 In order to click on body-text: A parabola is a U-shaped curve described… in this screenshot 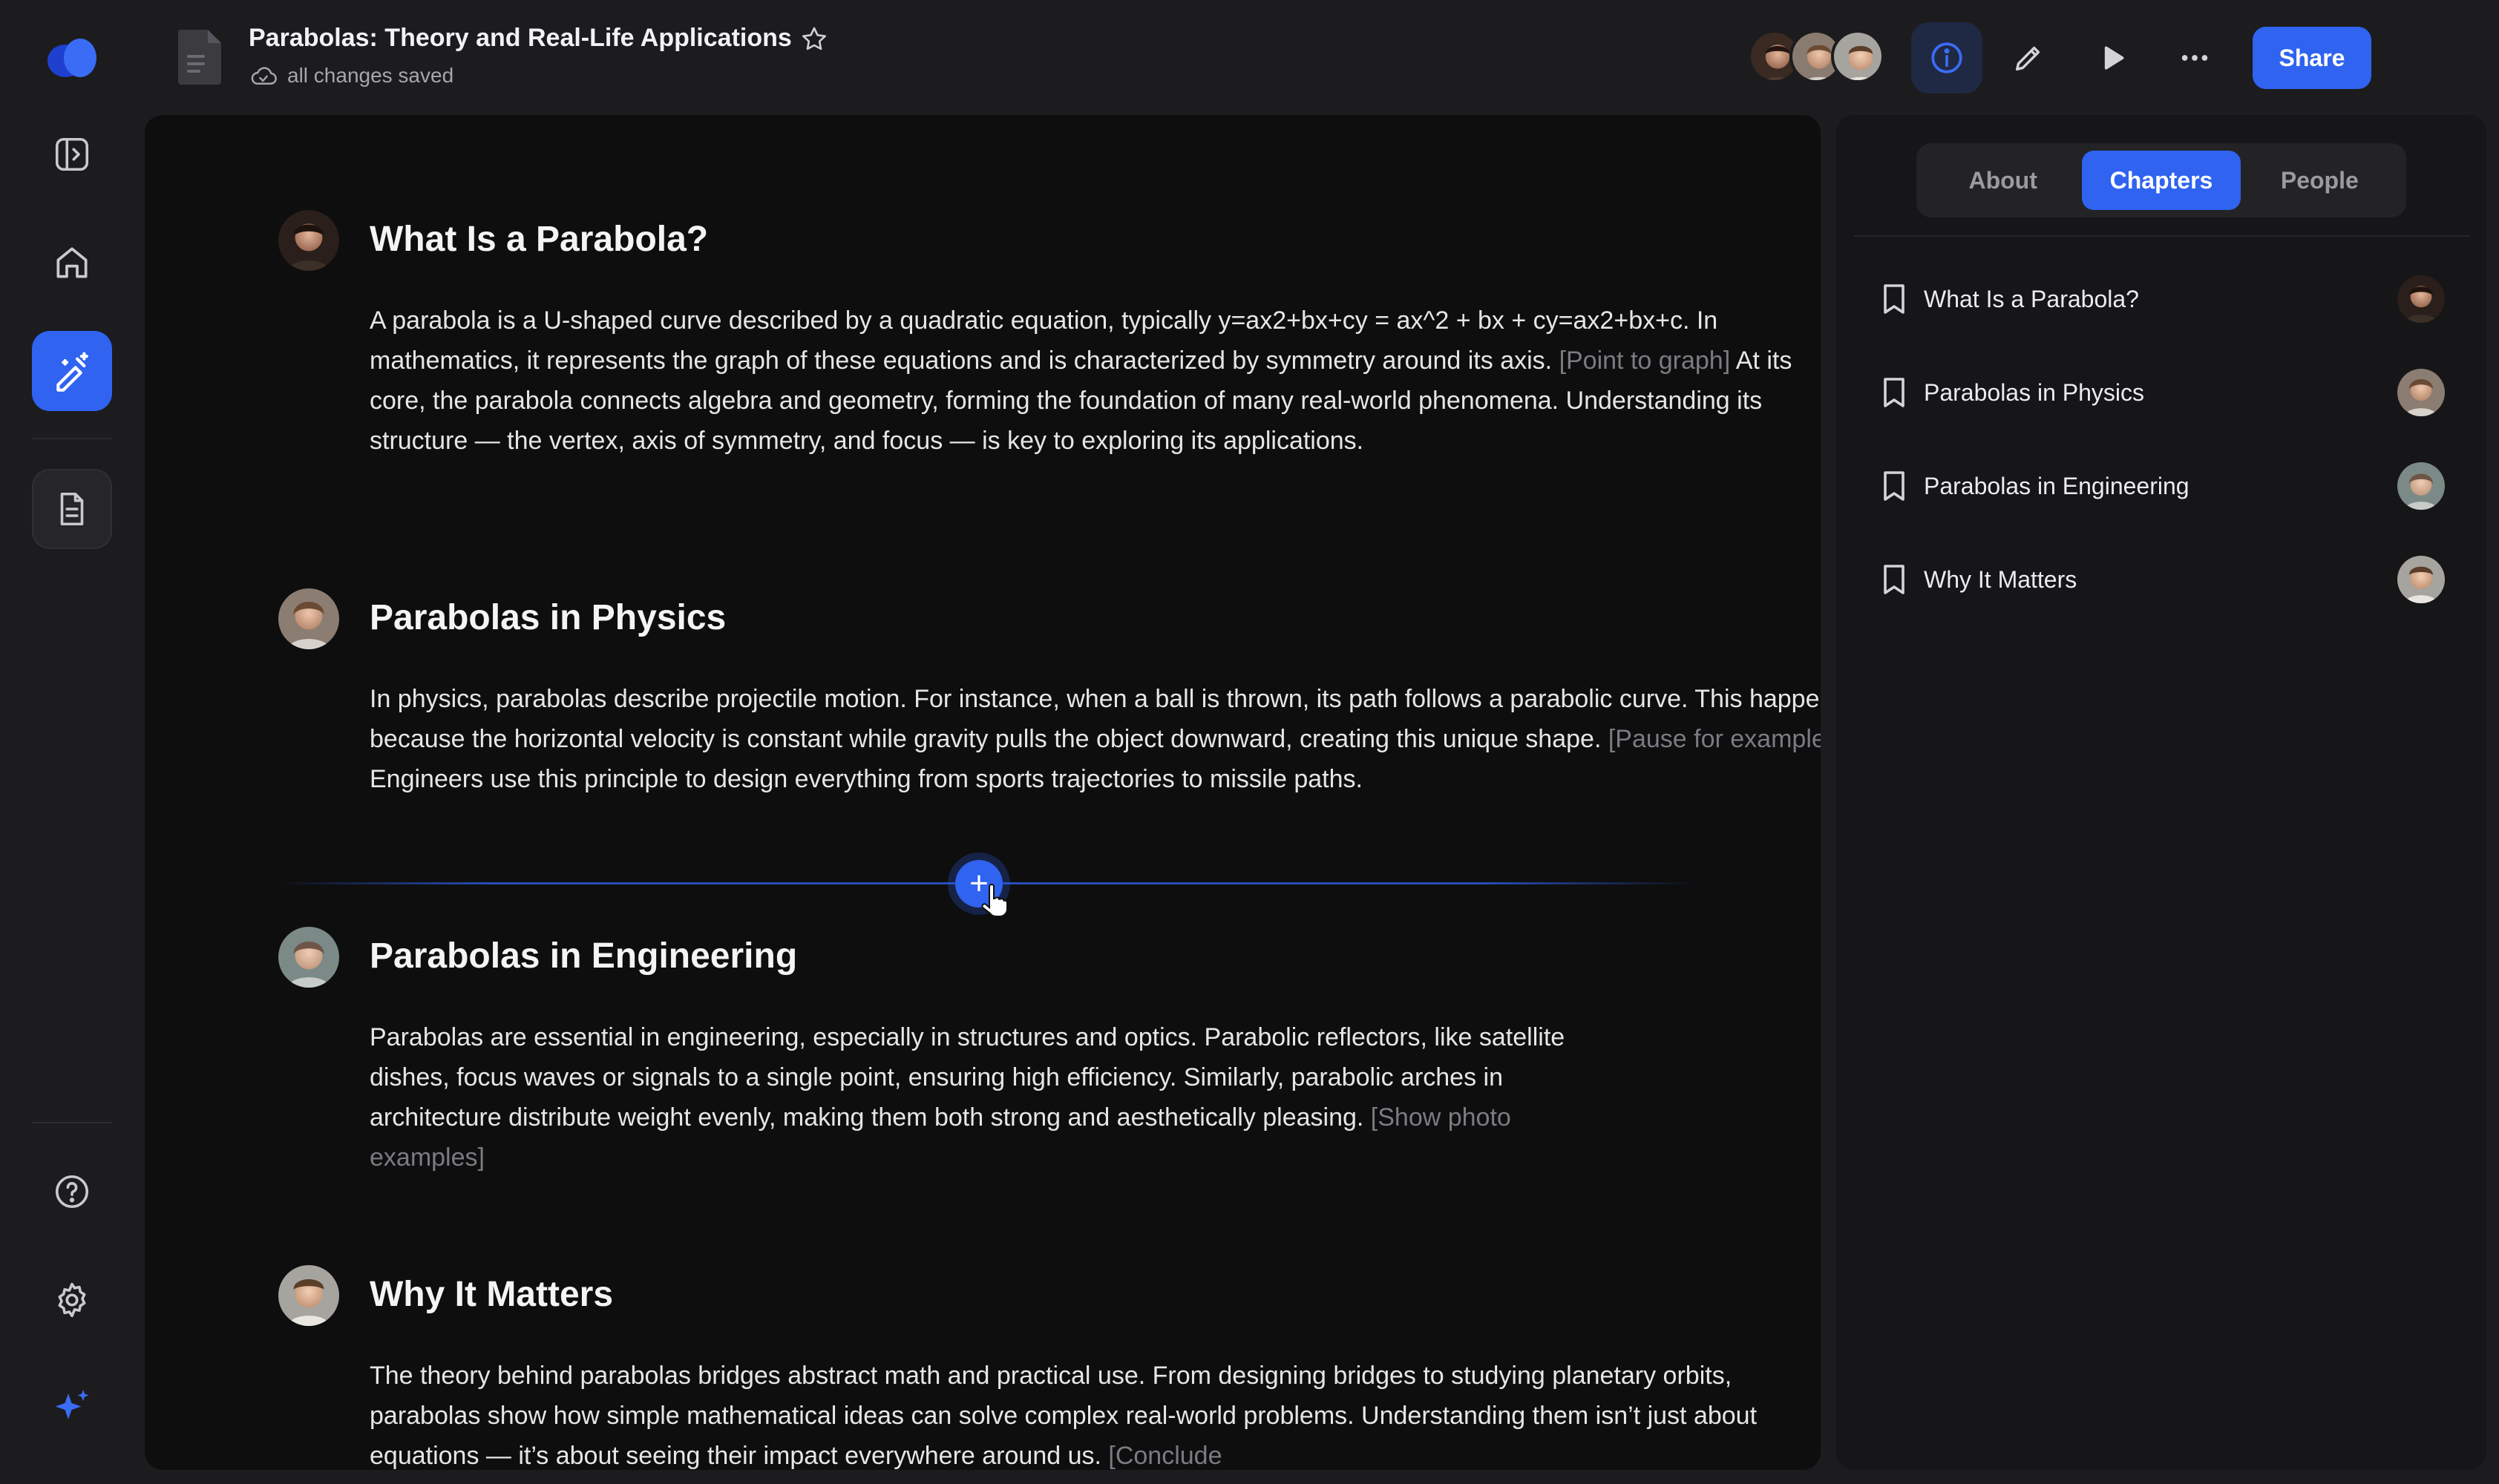, I will do `click(1044, 340)`.